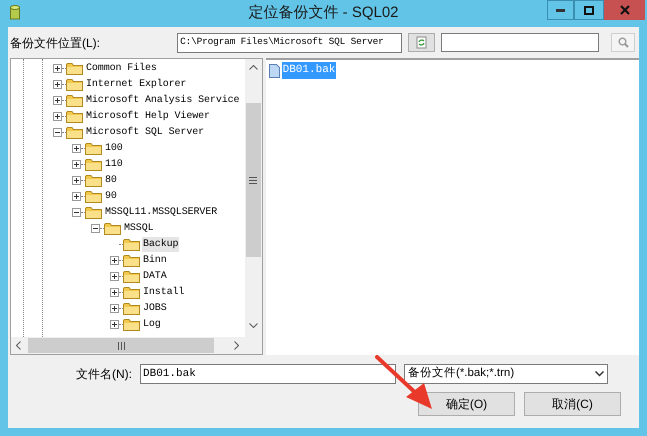 Image resolution: width=647 pixels, height=436 pixels. I want to click on minimize-button, so click(560, 10).